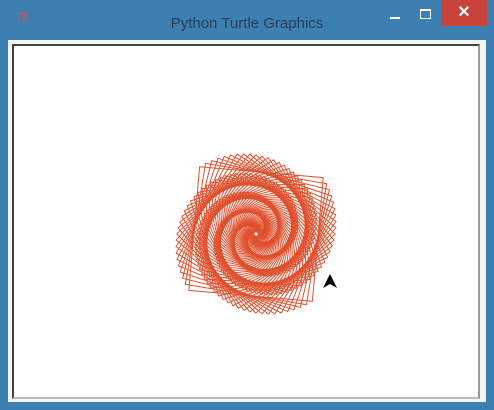 The width and height of the screenshot is (494, 410). What do you see at coordinates (330, 281) in the screenshot?
I see `turtle-arrow-icon` at bounding box center [330, 281].